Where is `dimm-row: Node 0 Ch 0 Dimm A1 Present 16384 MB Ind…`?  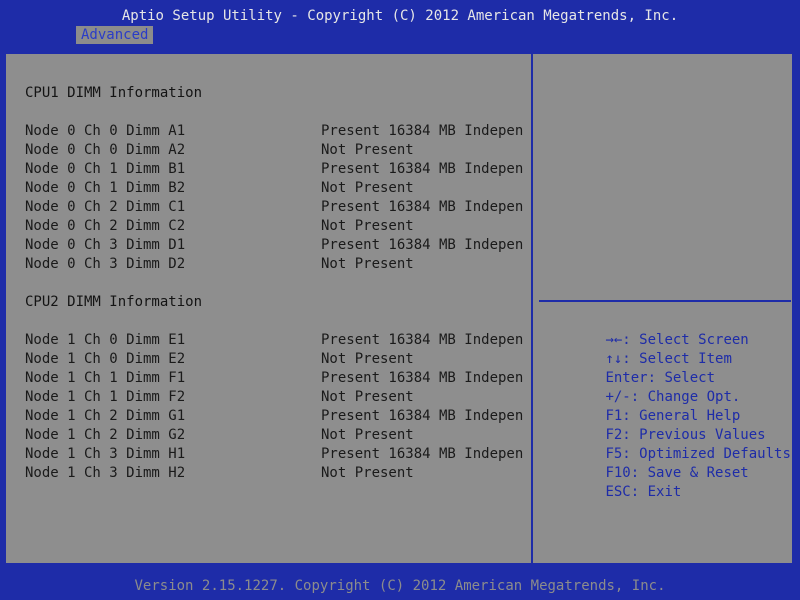 dimm-row: Node 0 Ch 0 Dimm A1 Present 16384 MB Ind… is located at coordinates (275, 131).